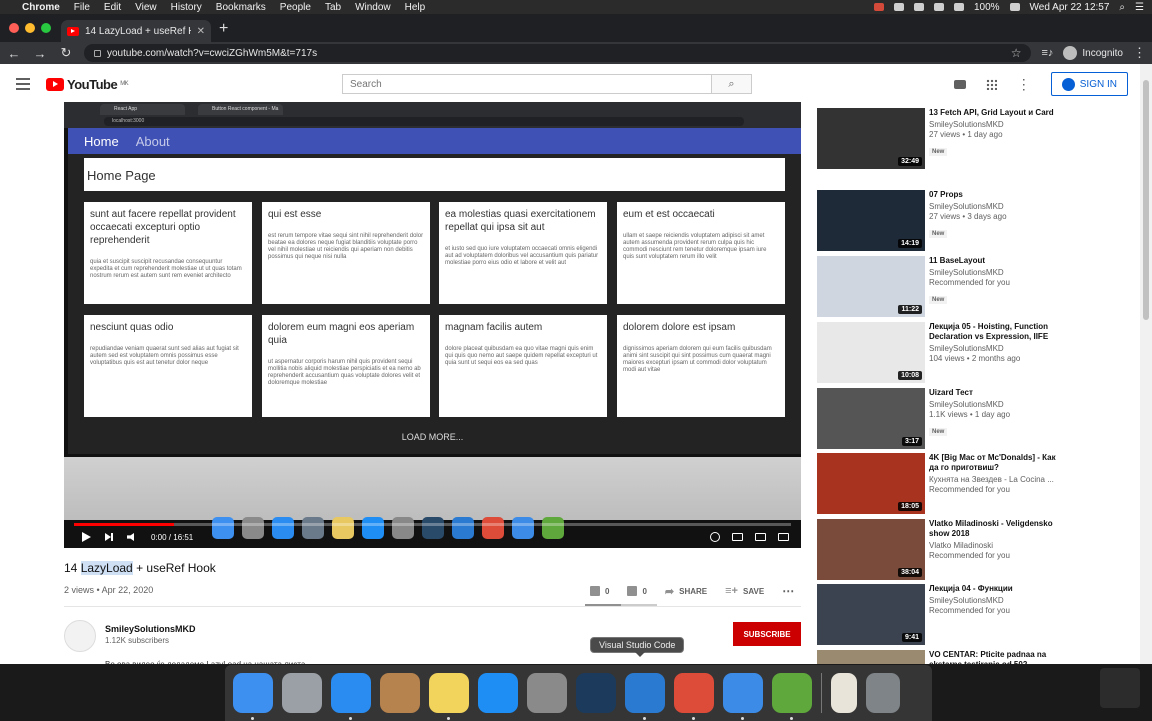 The image size is (1152, 721). Describe the element at coordinates (783, 537) in the screenshot. I see `fullscreen-icon` at that location.